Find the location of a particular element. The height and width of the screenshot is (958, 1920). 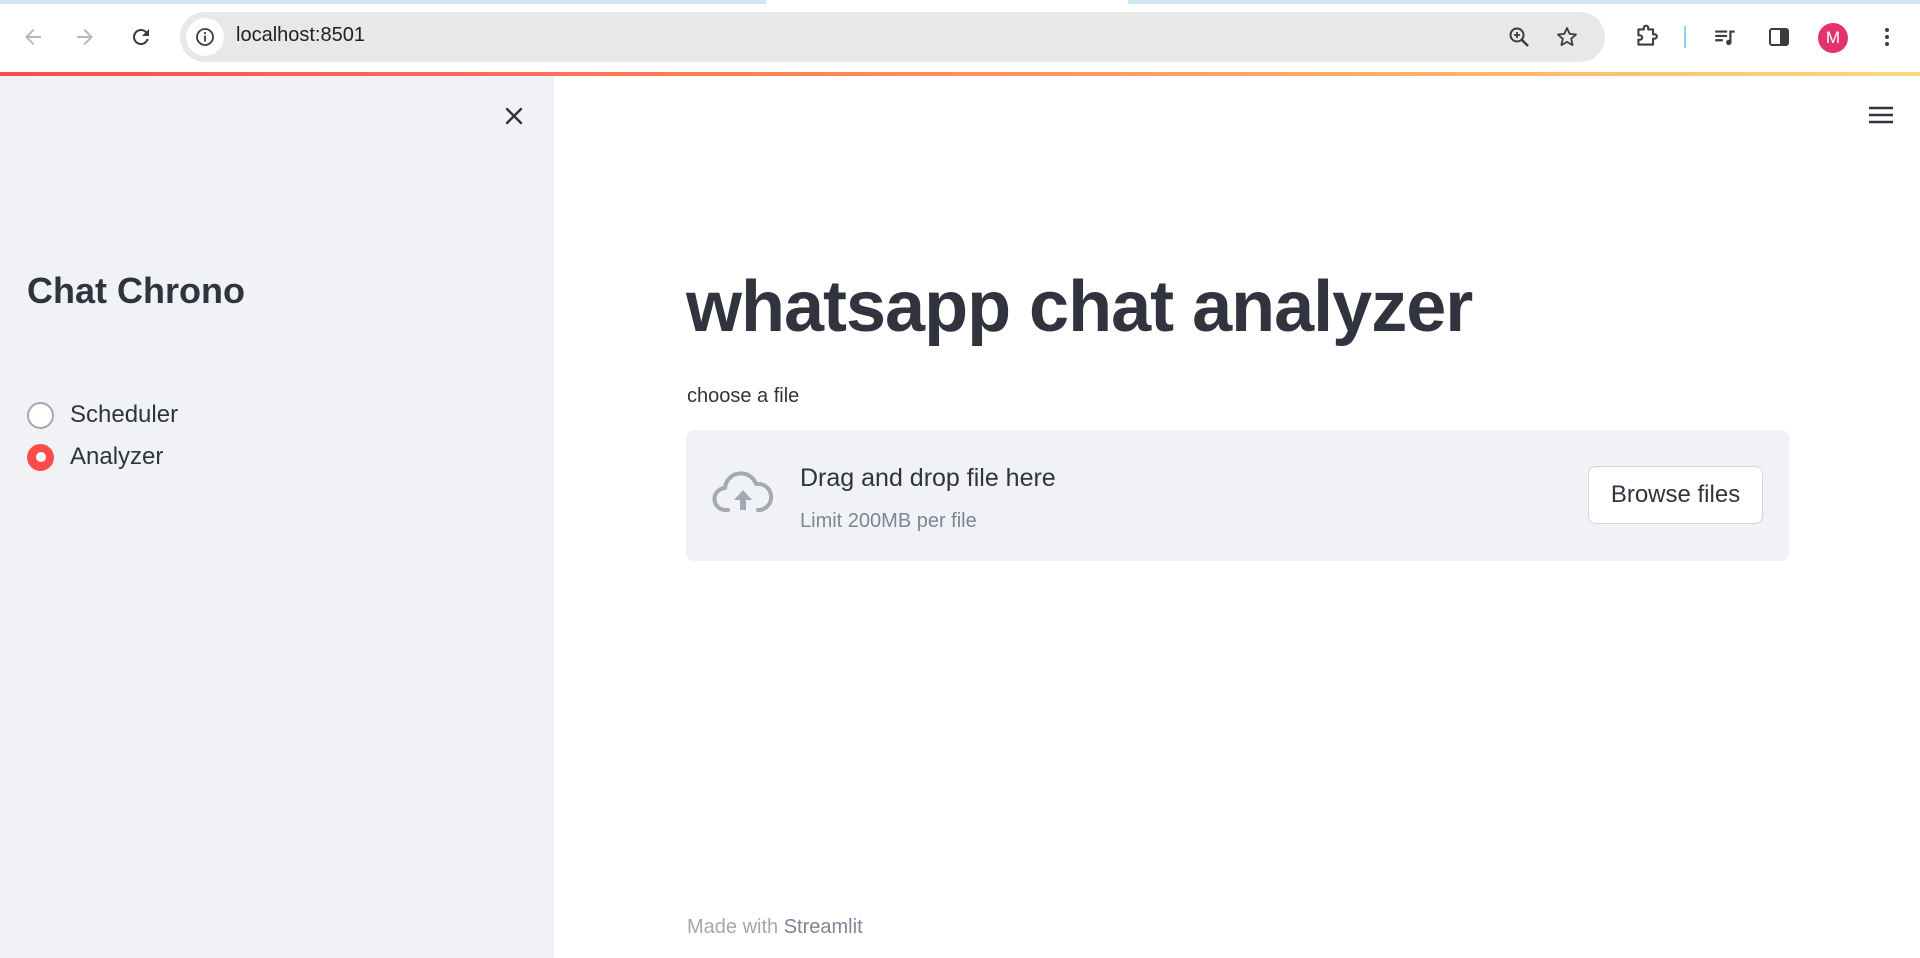

reload-icon is located at coordinates (140, 36).